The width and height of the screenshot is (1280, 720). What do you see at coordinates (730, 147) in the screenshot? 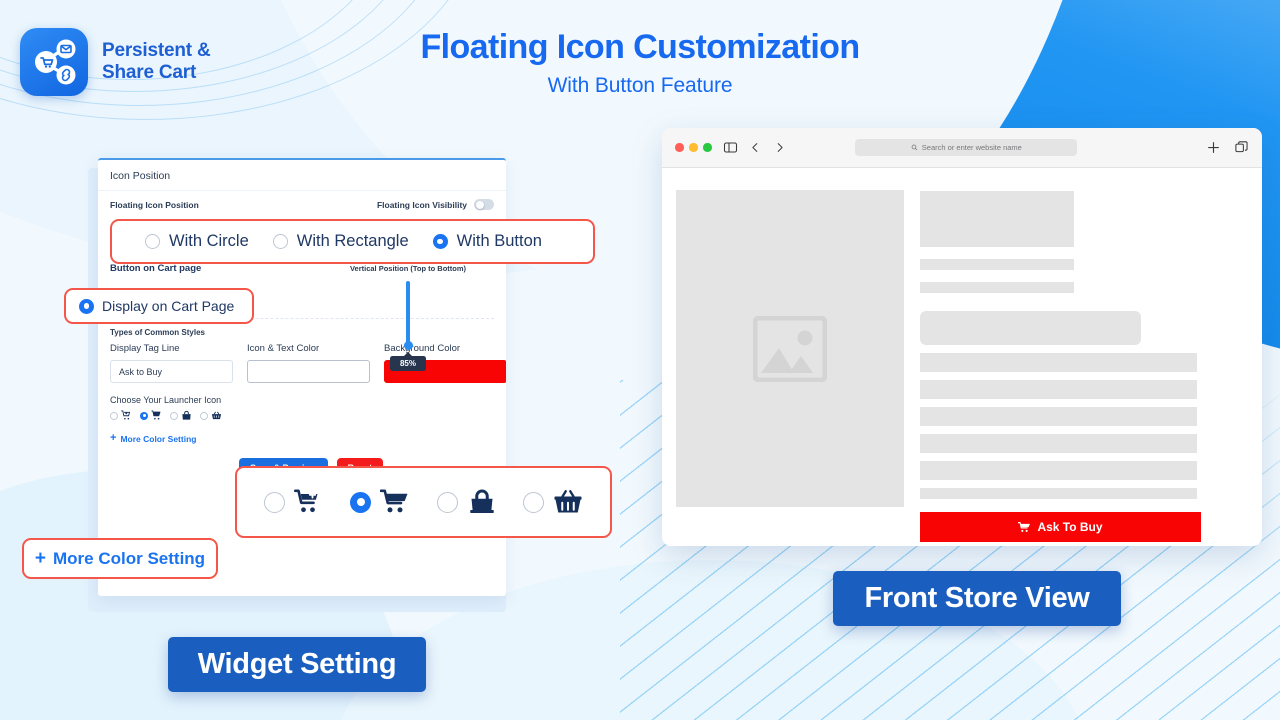
I see `sidebar-toggle-icon` at bounding box center [730, 147].